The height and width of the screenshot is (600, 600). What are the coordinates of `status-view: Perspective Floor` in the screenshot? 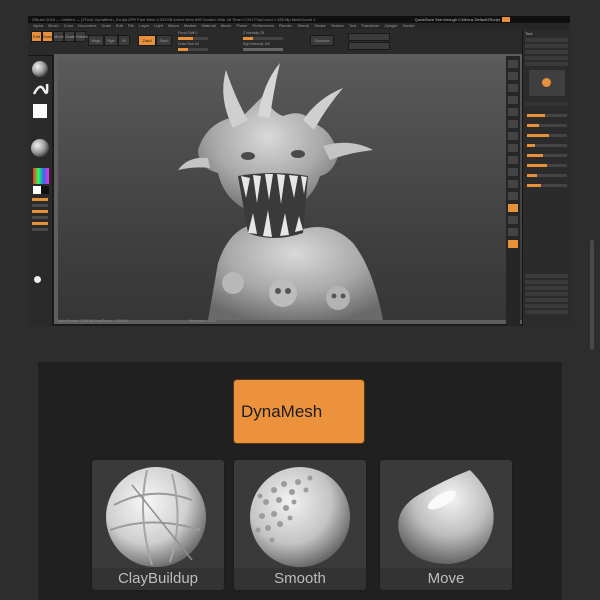 It's located at (202, 321).